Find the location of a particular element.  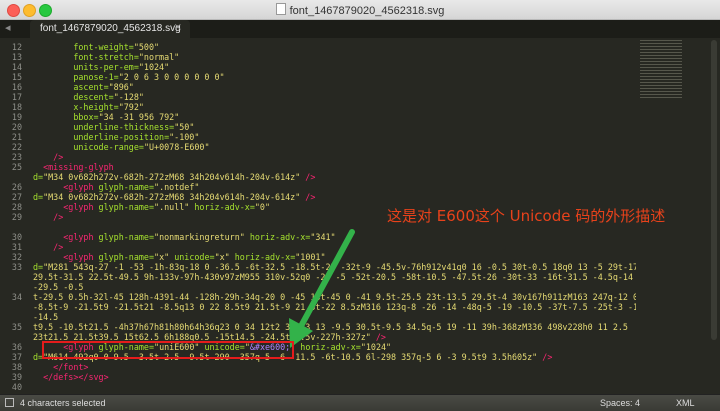

code-token: ".notdef" is located at coordinates (177, 187).